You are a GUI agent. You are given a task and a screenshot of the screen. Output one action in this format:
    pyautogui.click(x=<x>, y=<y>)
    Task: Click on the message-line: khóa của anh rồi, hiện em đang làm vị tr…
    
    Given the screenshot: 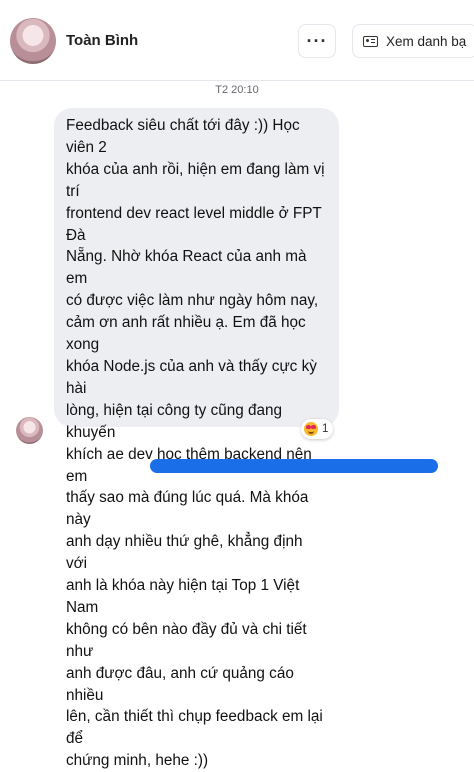 What is the action you would take?
    pyautogui.click(x=195, y=180)
    